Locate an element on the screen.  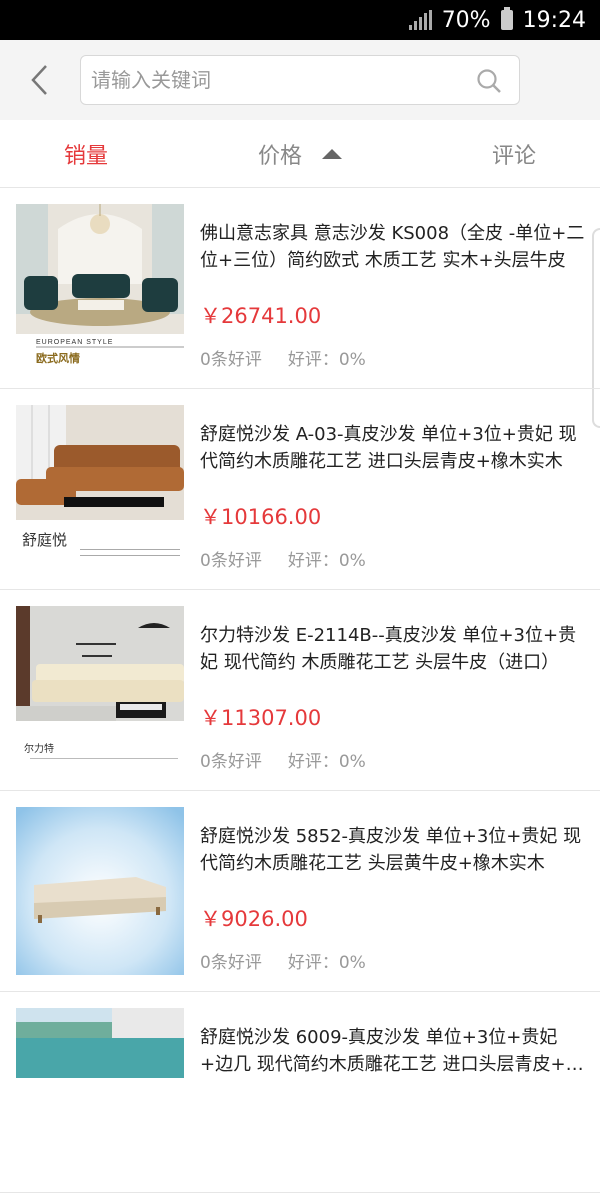
sort-tab-reviews: 评论 is located at coordinates (489, 153).